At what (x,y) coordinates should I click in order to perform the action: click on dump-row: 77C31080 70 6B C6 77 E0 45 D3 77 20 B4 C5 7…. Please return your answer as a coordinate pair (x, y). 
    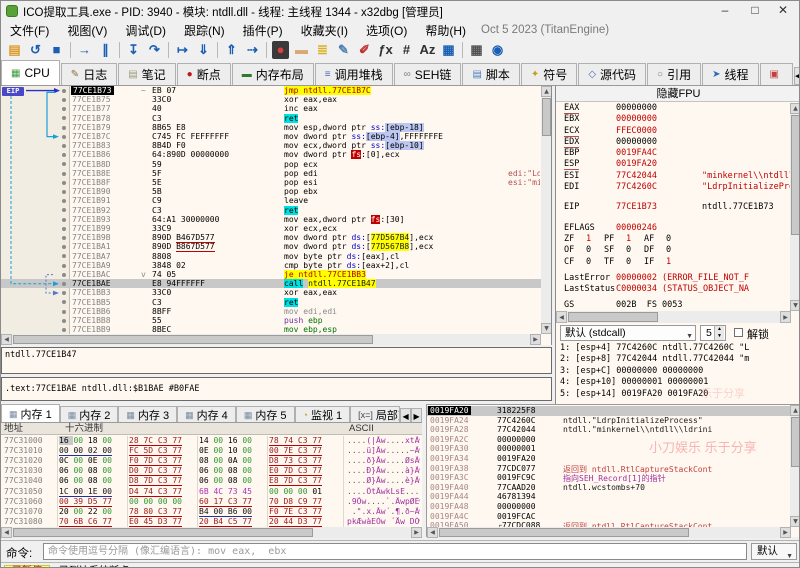
    Looking at the image, I should click on (211, 522).